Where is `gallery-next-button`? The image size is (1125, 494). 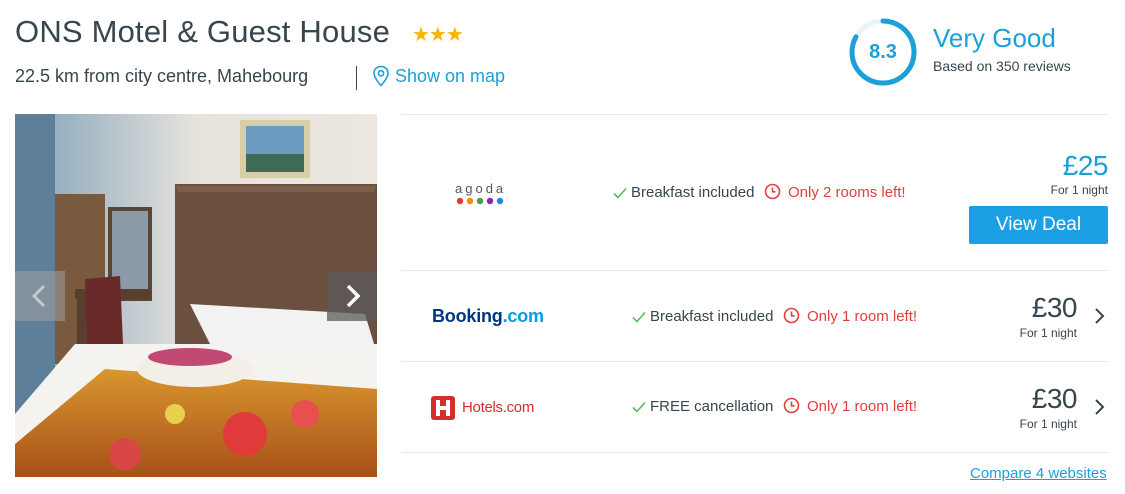
gallery-next-button is located at coordinates (352, 296).